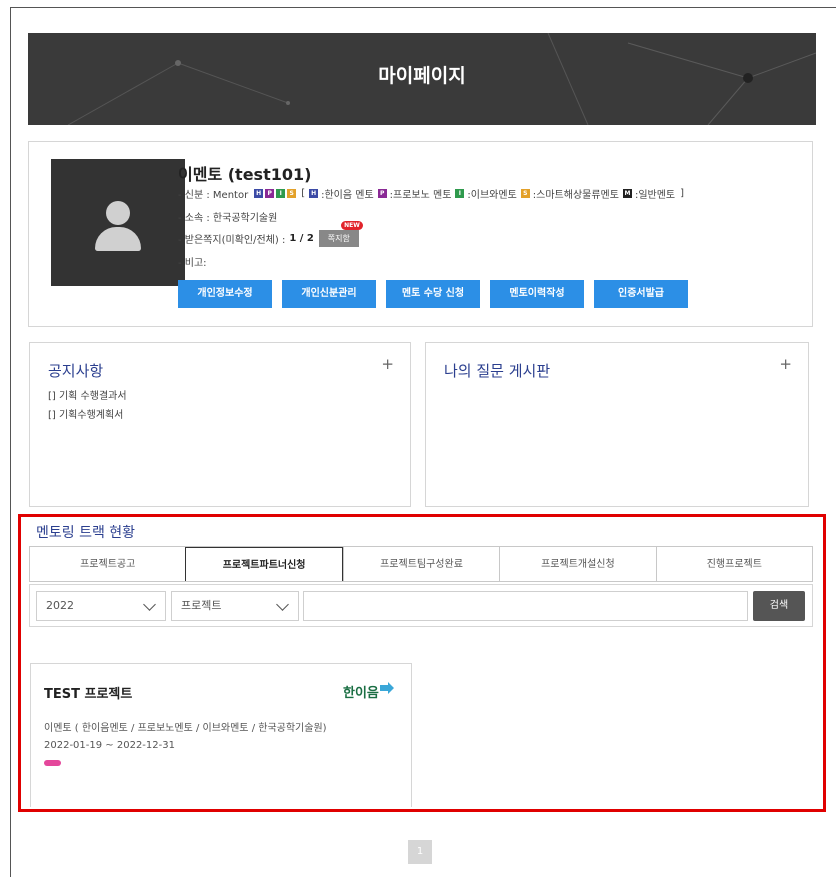 The height and width of the screenshot is (877, 836). What do you see at coordinates (575, 195) in the screenshot?
I see `legend-label-s: :스마트해상물류멘토` at bounding box center [575, 195].